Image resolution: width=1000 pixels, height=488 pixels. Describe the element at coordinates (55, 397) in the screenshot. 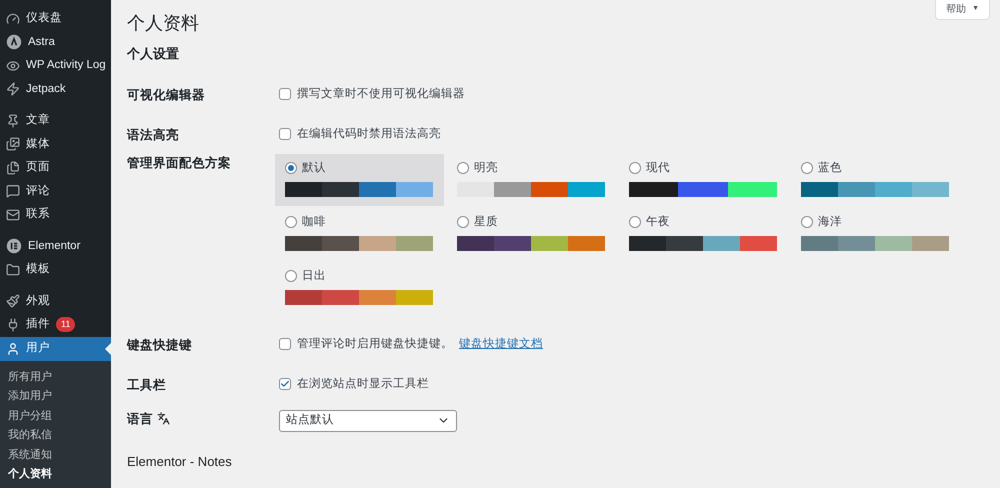

I see `submenu-item: 添加用户` at that location.